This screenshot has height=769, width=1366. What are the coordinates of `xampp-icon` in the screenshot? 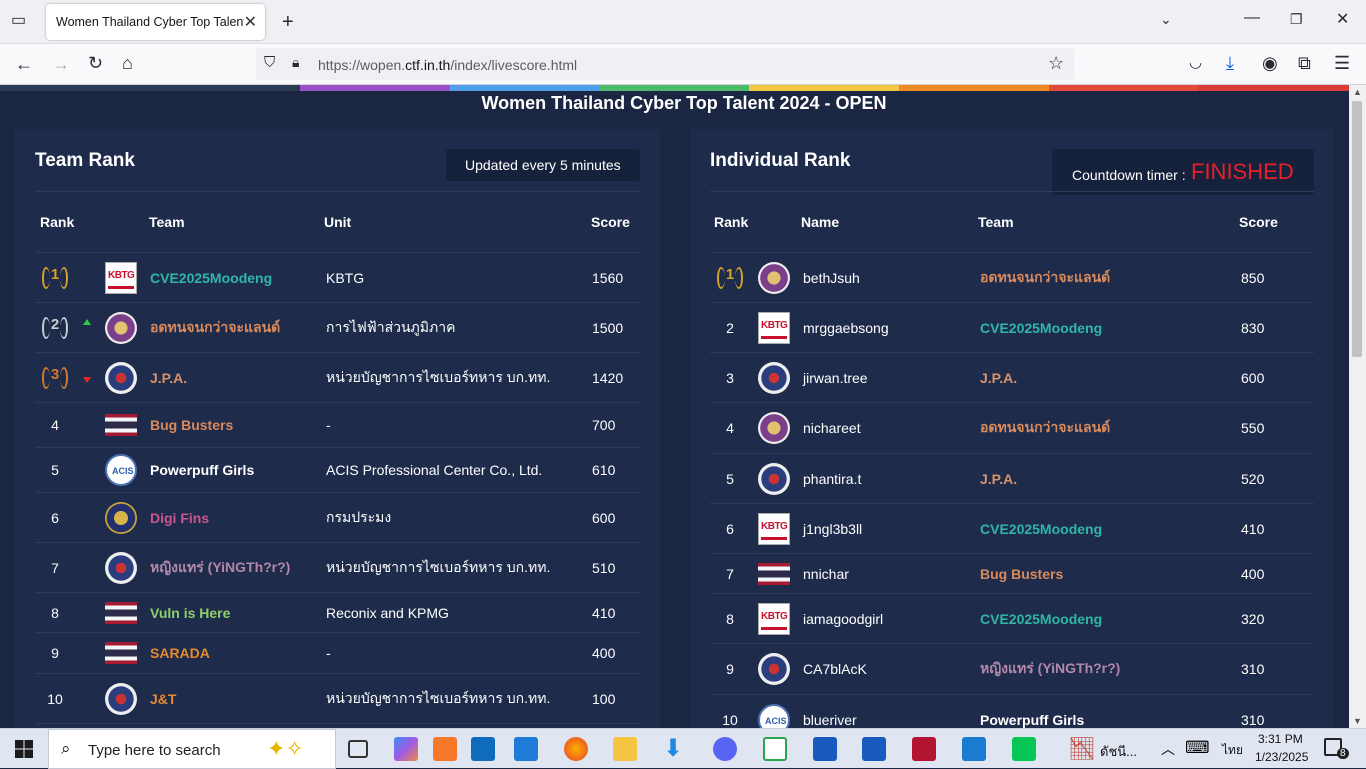 It's located at (445, 749).